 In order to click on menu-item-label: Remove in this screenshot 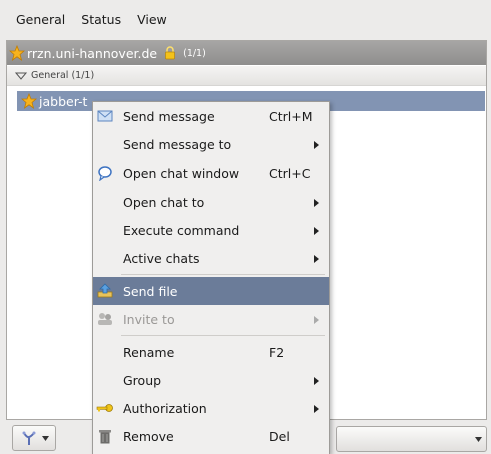, I will do `click(148, 436)`.